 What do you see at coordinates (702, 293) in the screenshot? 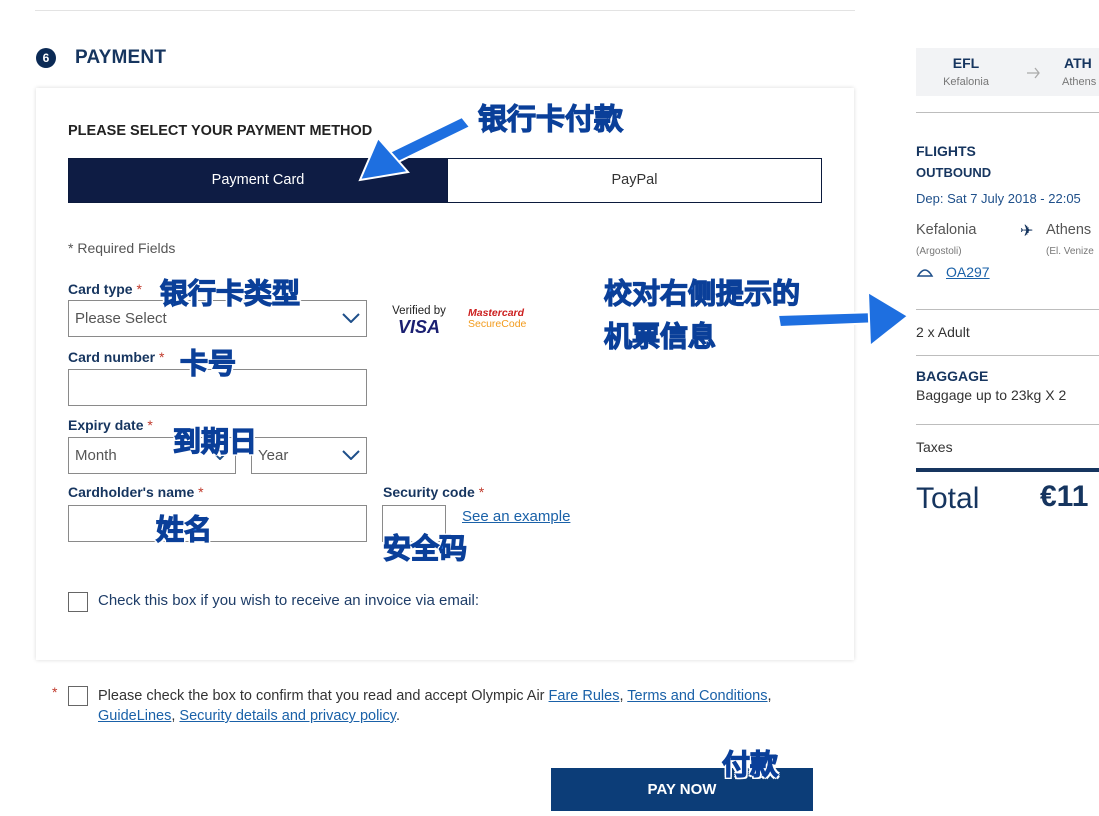
I see `annotation-check-info-line1: 校对右侧提示的` at bounding box center [702, 293].